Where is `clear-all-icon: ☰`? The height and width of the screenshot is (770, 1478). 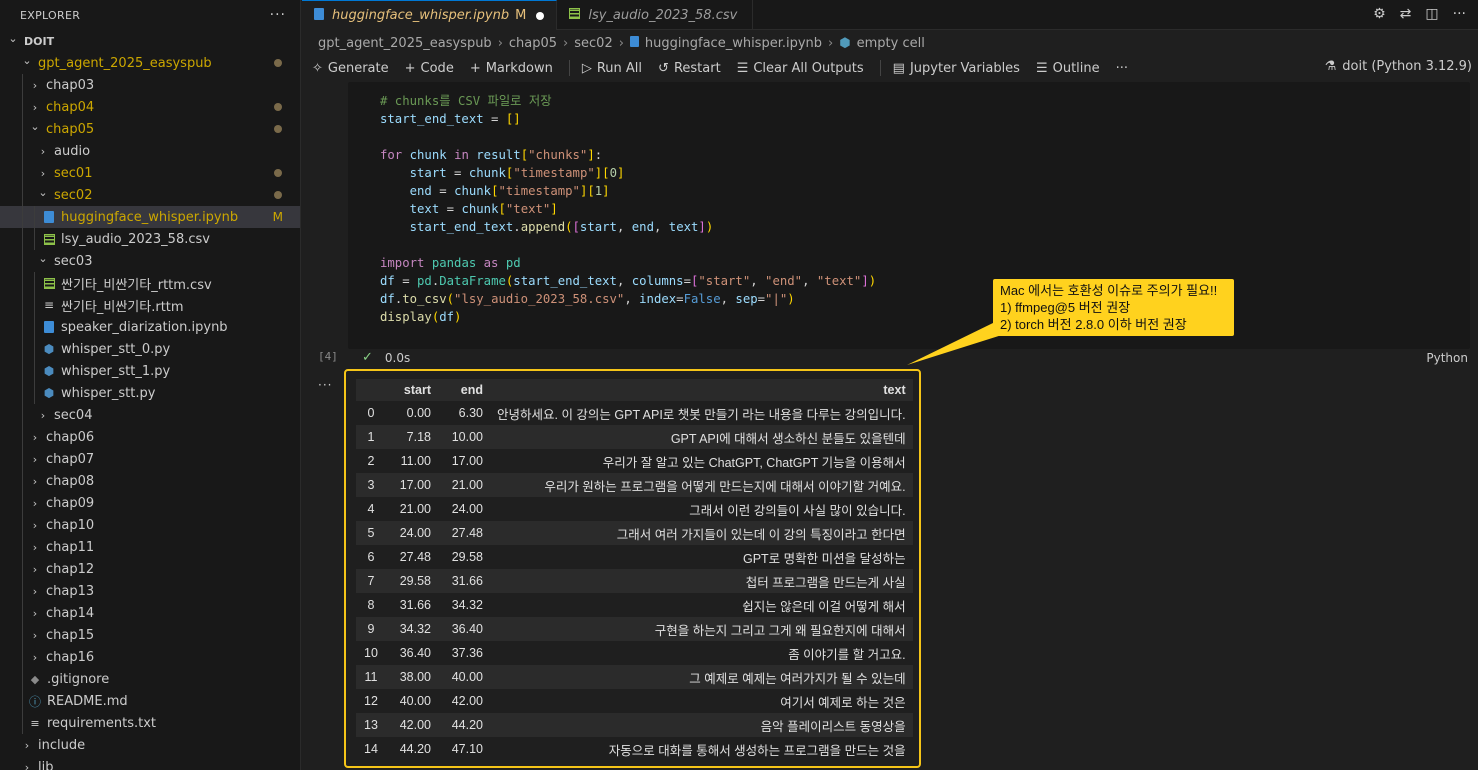
clear-all-icon: ☰ is located at coordinates (742, 68).